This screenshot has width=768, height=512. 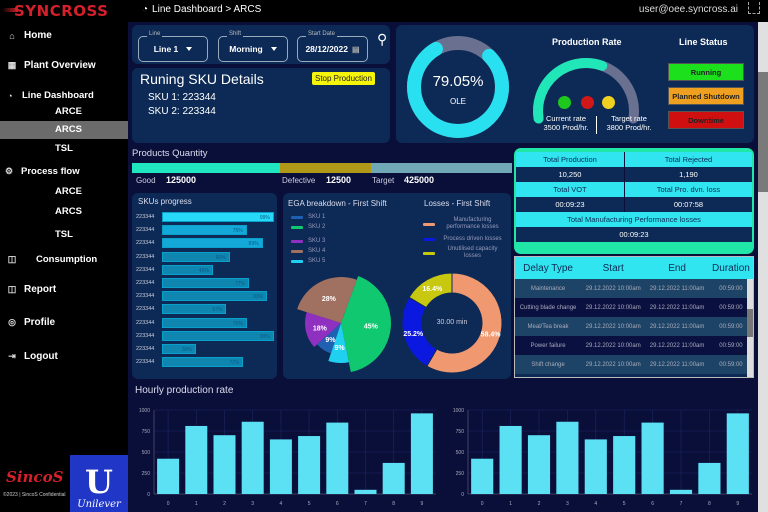 I want to click on running-button: Running, so click(x=706, y=72).